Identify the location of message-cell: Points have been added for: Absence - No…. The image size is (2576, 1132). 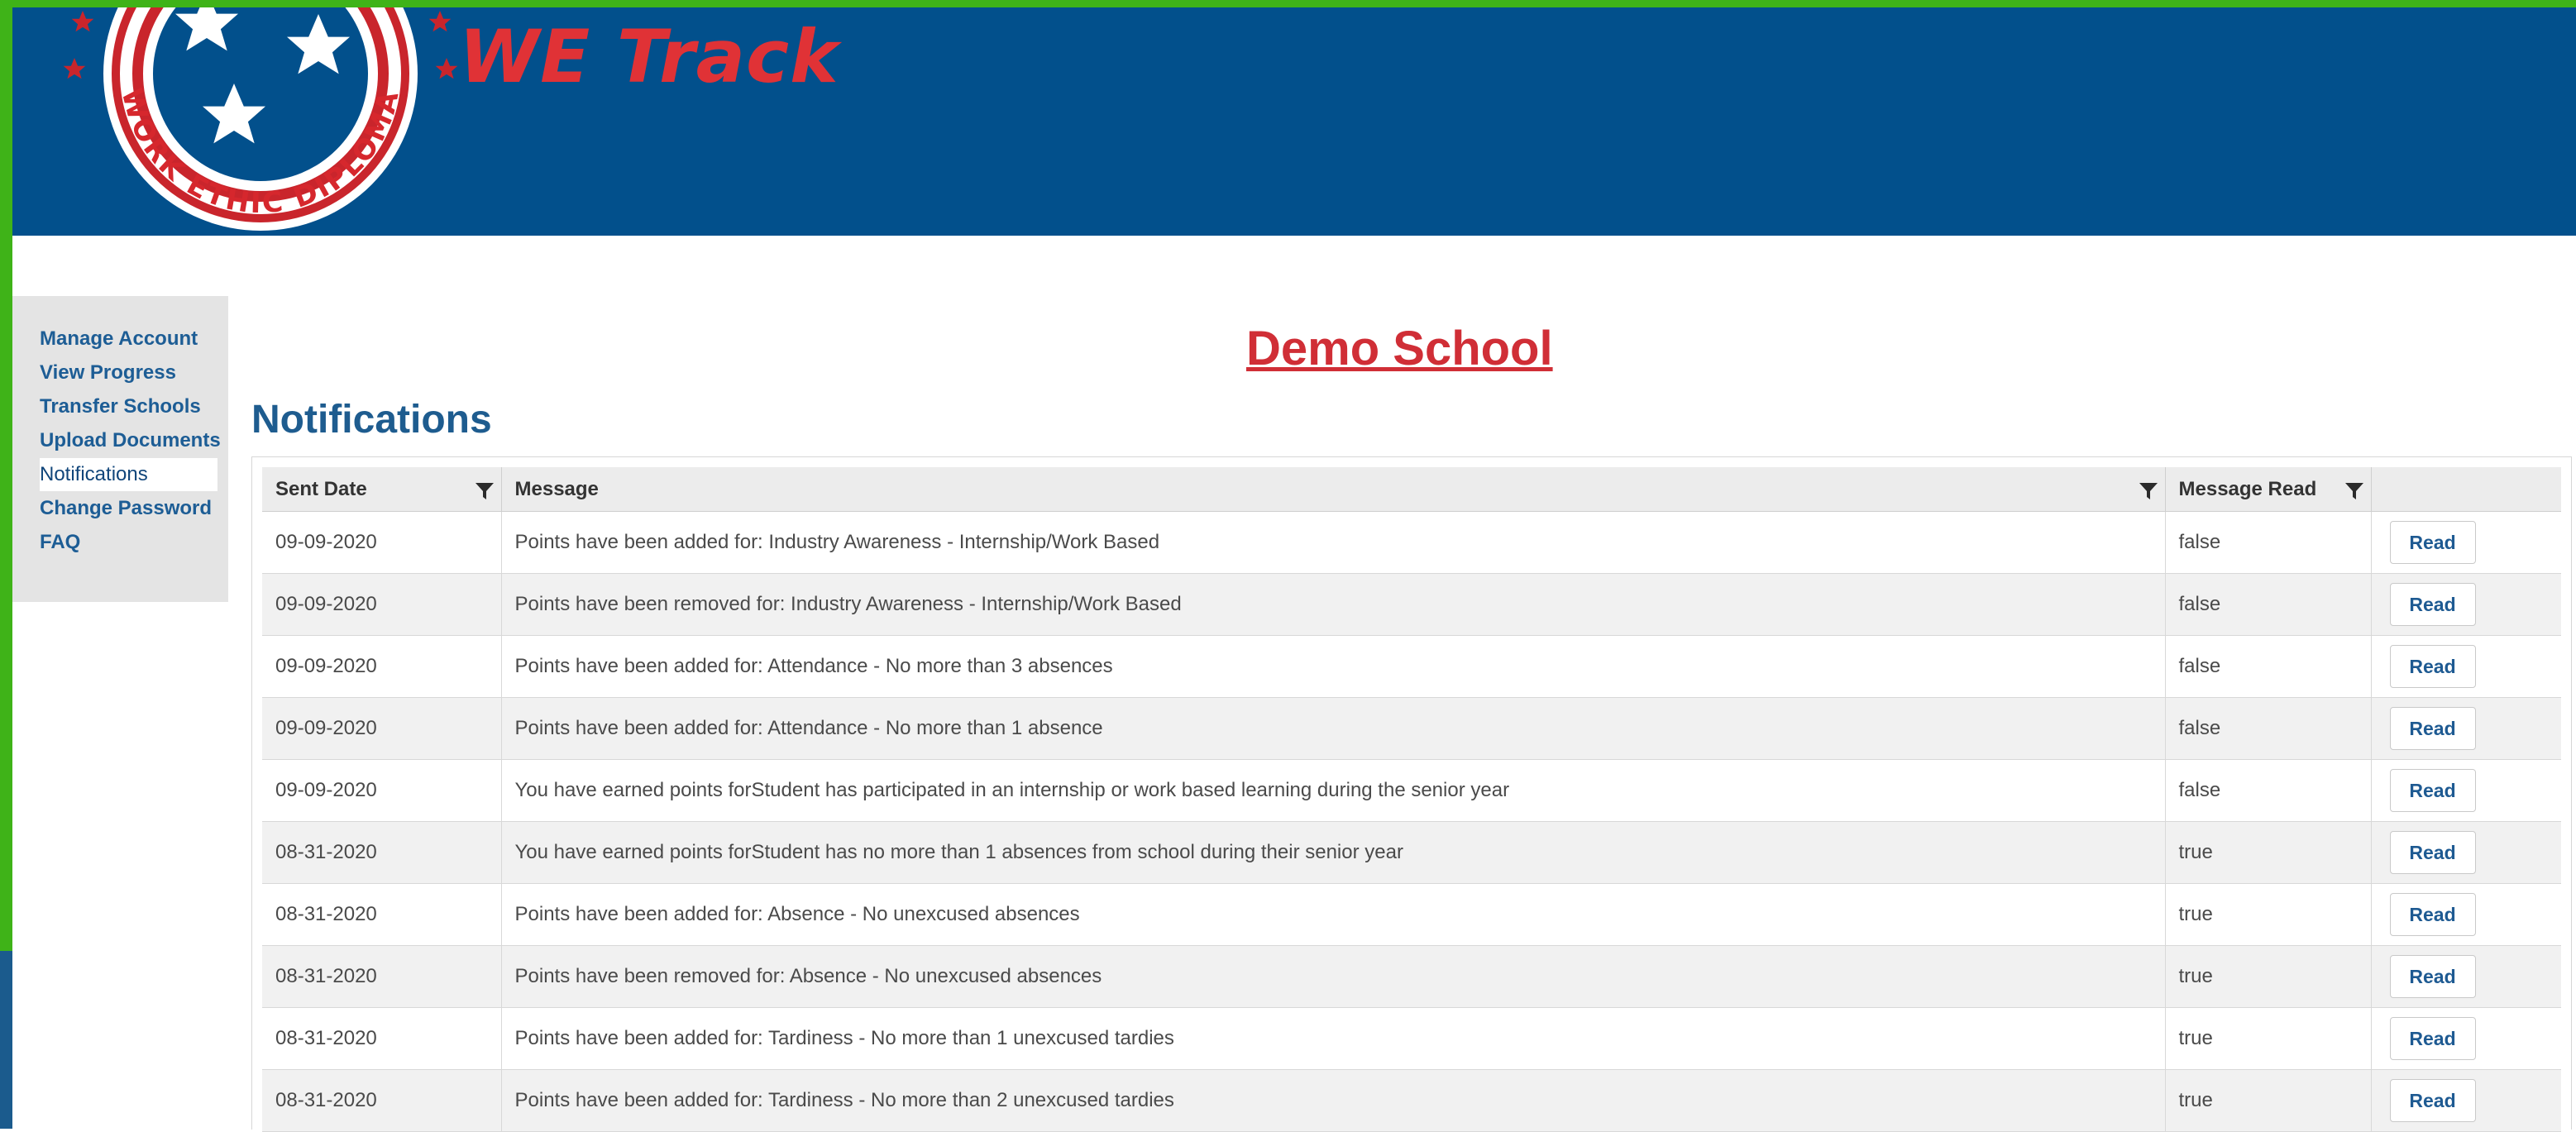
(1333, 915).